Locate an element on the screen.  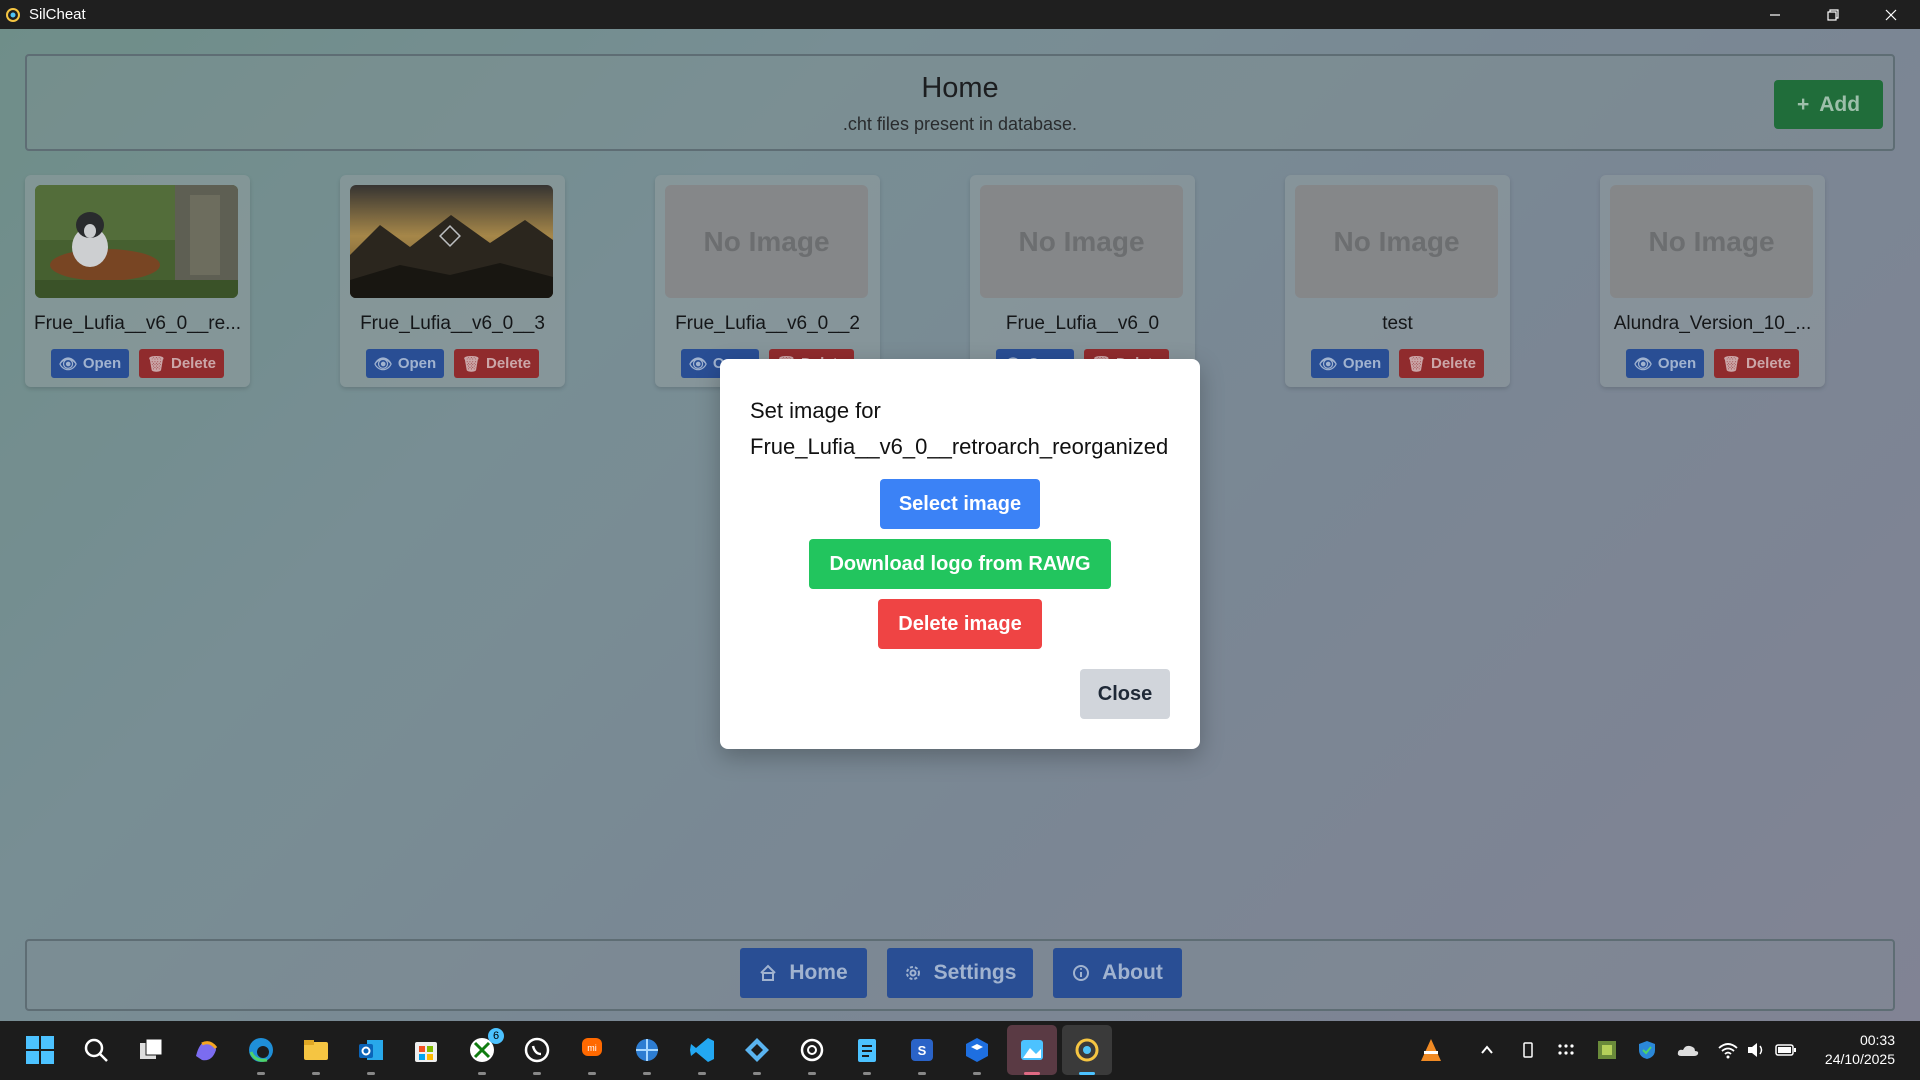
volume-icon is located at coordinates (1756, 1050).